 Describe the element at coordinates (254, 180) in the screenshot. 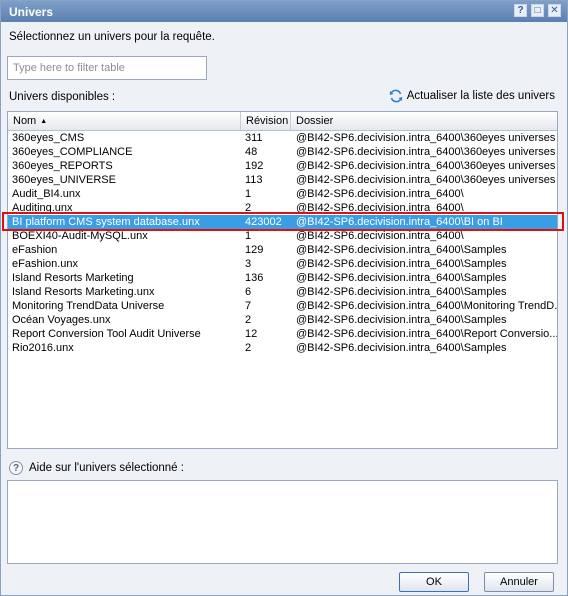

I see `cell-revision: 113` at that location.